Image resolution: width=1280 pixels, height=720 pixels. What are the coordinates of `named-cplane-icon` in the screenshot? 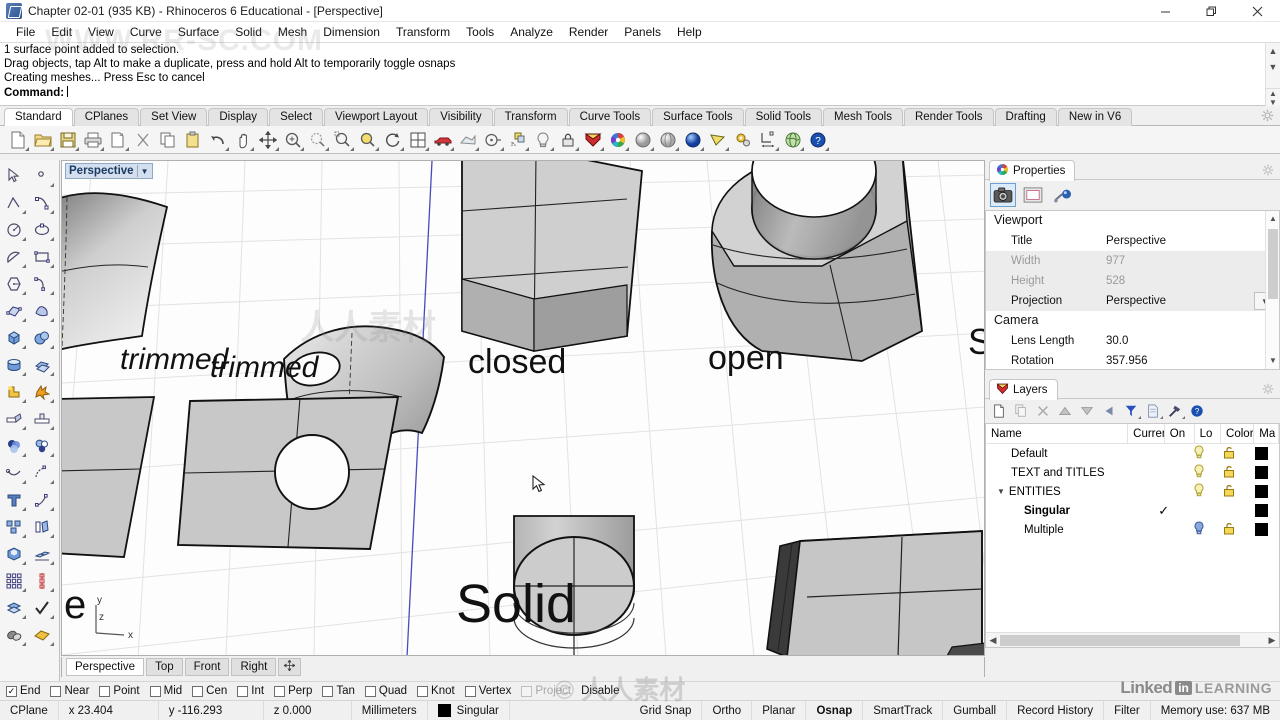 It's located at (518, 140).